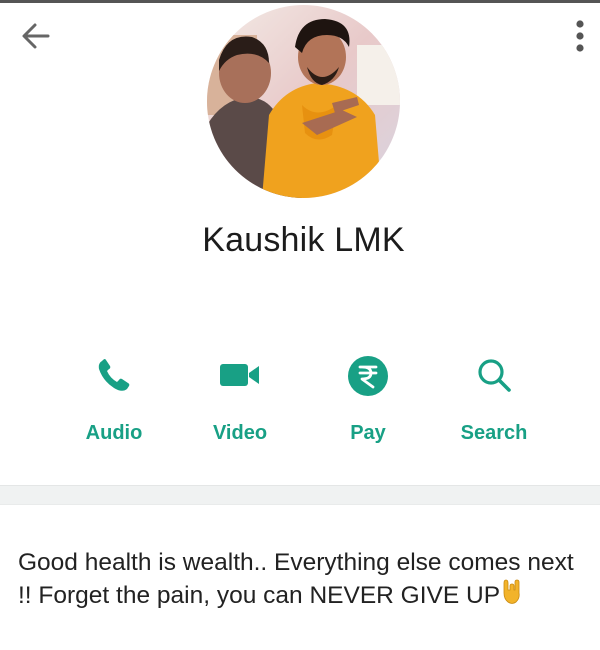 This screenshot has height=650, width=600. I want to click on more-vertical-icon, so click(580, 36).